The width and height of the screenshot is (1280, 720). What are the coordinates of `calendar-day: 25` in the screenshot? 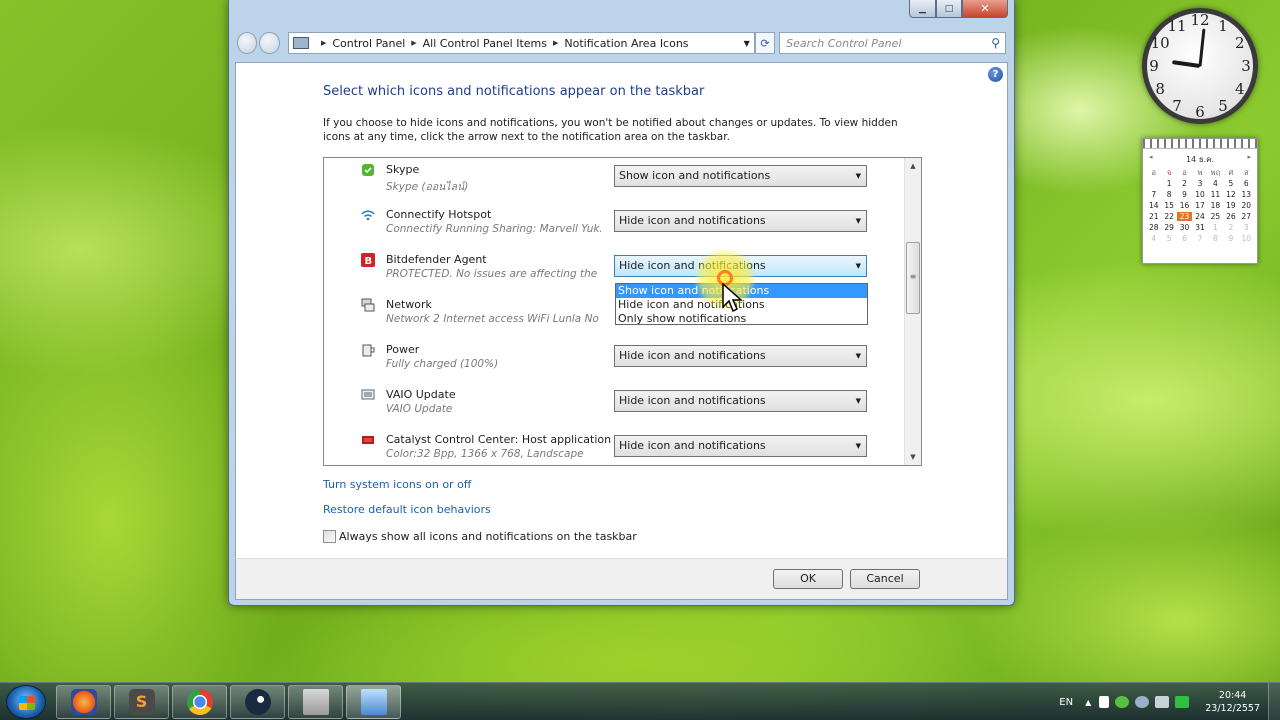 It's located at (1215, 216).